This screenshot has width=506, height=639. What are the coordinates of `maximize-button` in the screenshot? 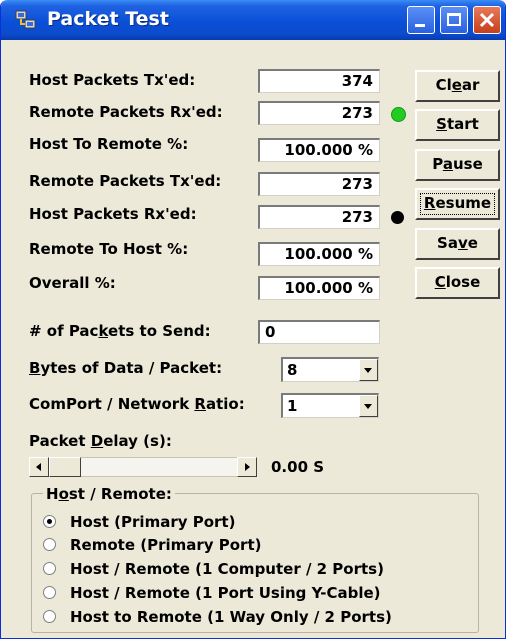 It's located at (454, 20).